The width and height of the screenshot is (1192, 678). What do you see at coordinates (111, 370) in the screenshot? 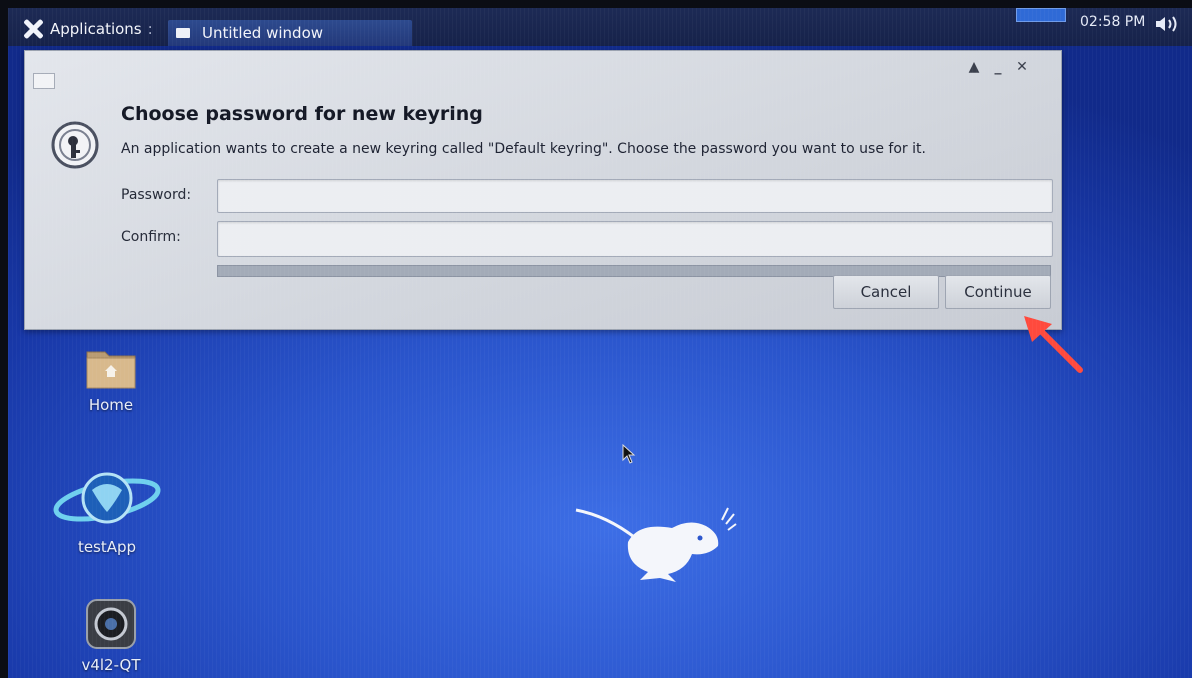
I see `home-folder-icon` at bounding box center [111, 370].